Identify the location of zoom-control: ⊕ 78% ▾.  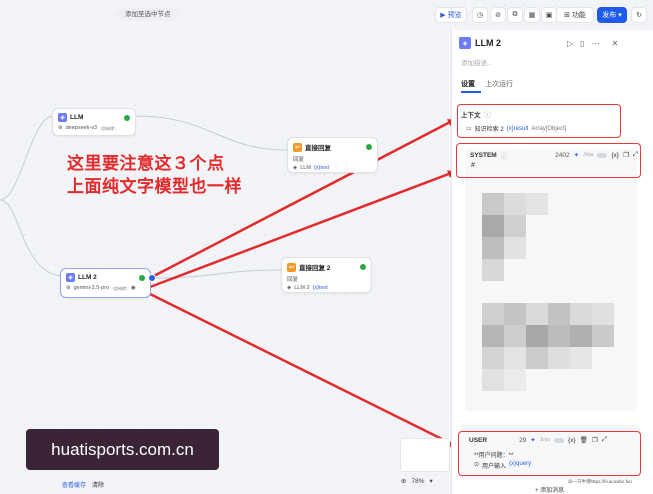
(417, 481).